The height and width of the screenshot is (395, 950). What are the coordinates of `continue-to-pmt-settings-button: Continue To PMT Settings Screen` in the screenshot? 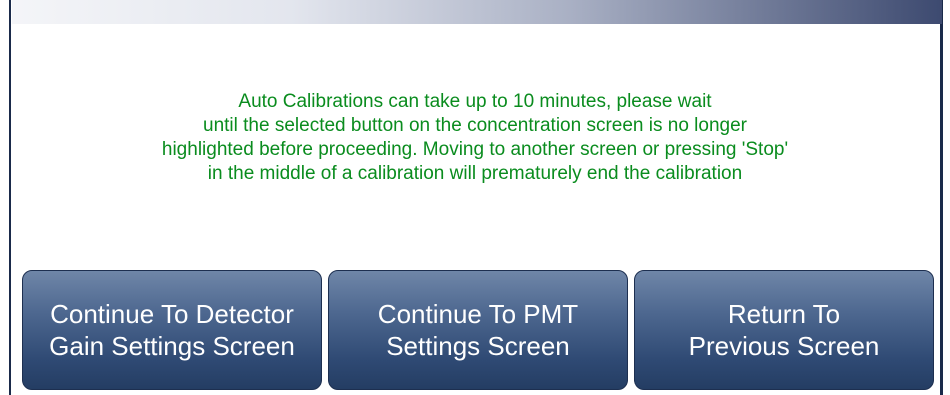 It's located at (478, 330).